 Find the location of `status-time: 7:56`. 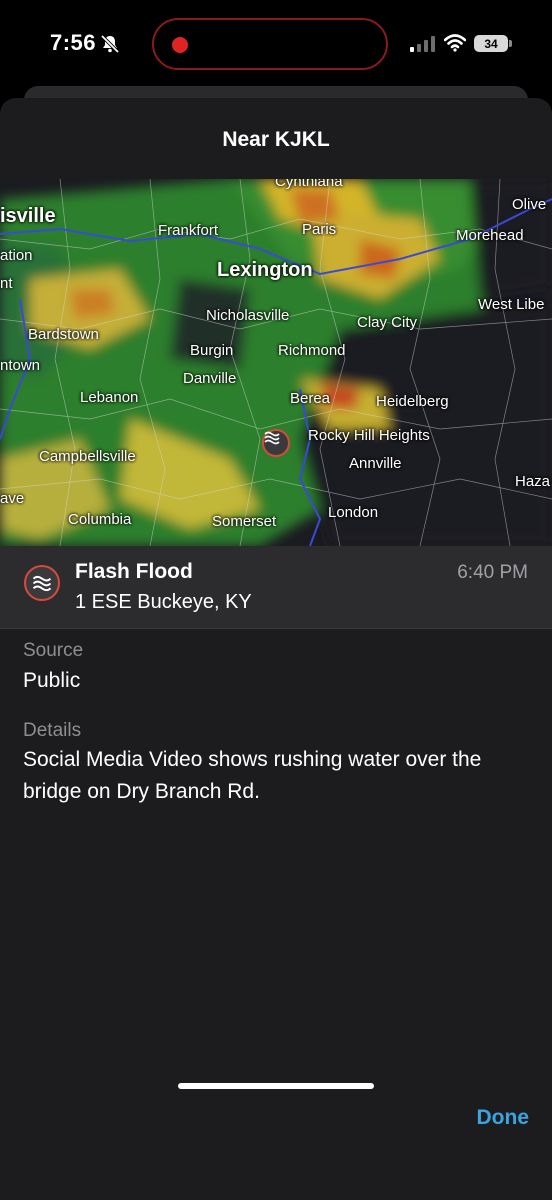

status-time: 7:56 is located at coordinates (73, 42).